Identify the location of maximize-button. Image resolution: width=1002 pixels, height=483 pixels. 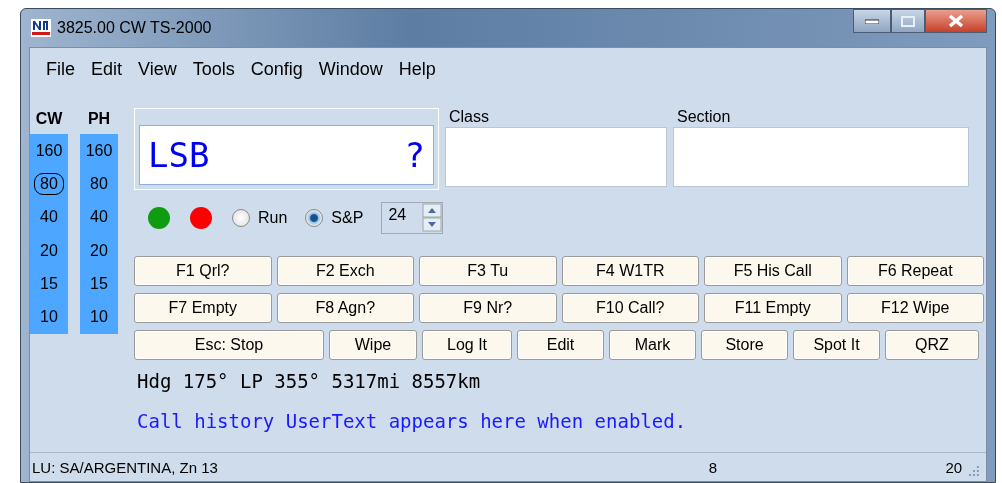
(908, 21).